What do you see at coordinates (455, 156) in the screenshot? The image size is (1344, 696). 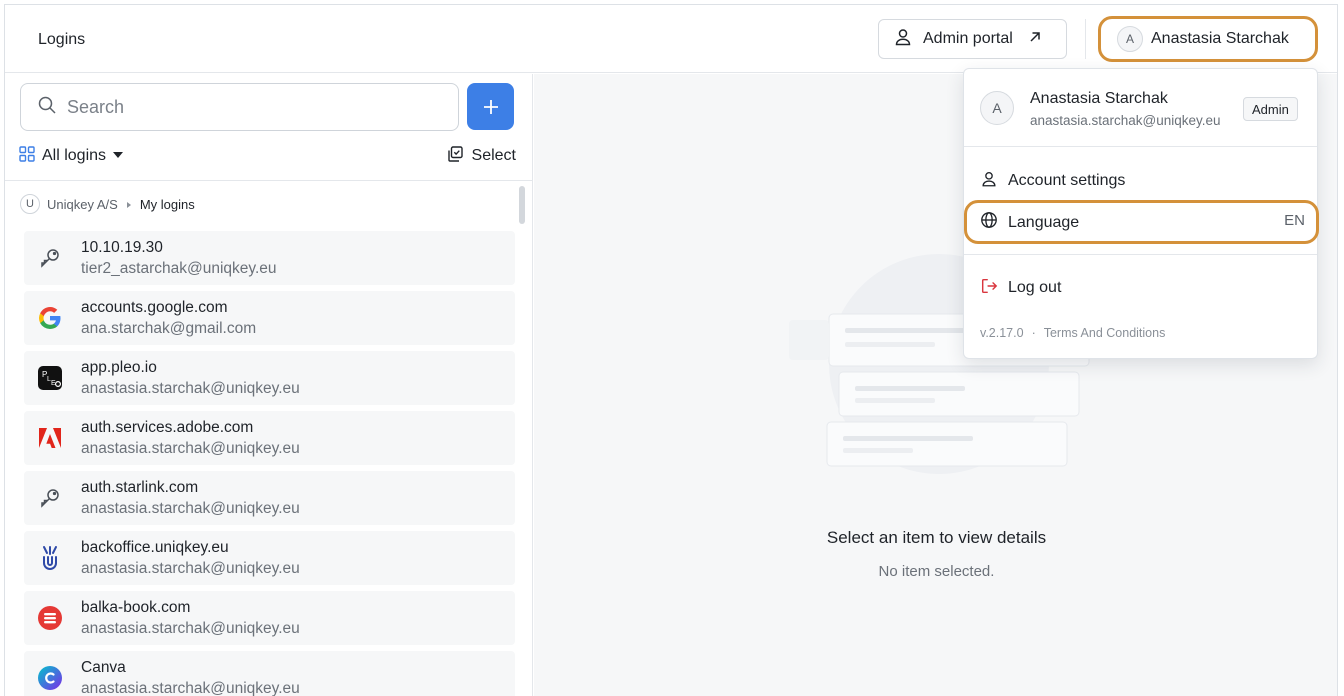 I see `multi-select-icon` at bounding box center [455, 156].